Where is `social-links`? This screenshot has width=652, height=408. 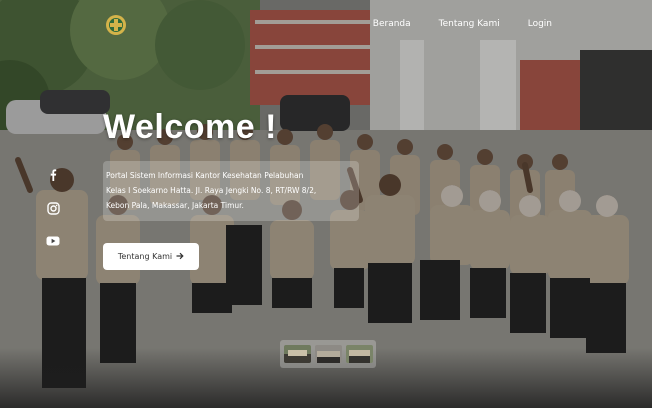
social-links is located at coordinates (53, 208).